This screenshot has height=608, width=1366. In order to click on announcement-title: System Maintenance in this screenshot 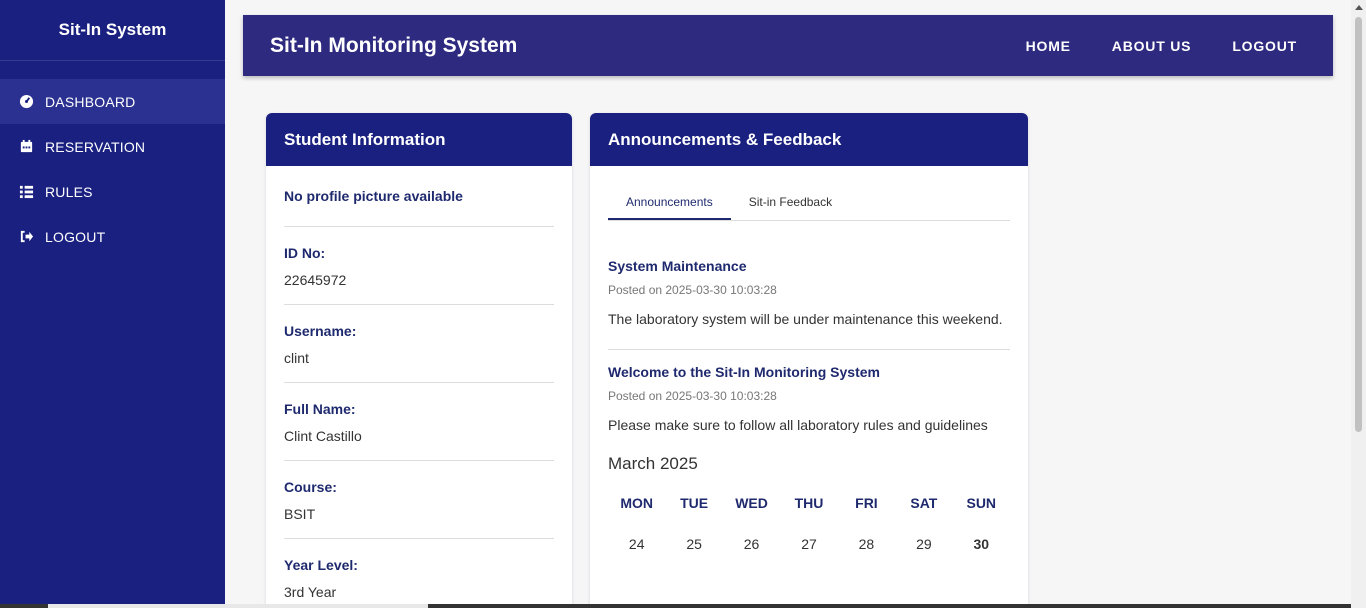, I will do `click(677, 266)`.